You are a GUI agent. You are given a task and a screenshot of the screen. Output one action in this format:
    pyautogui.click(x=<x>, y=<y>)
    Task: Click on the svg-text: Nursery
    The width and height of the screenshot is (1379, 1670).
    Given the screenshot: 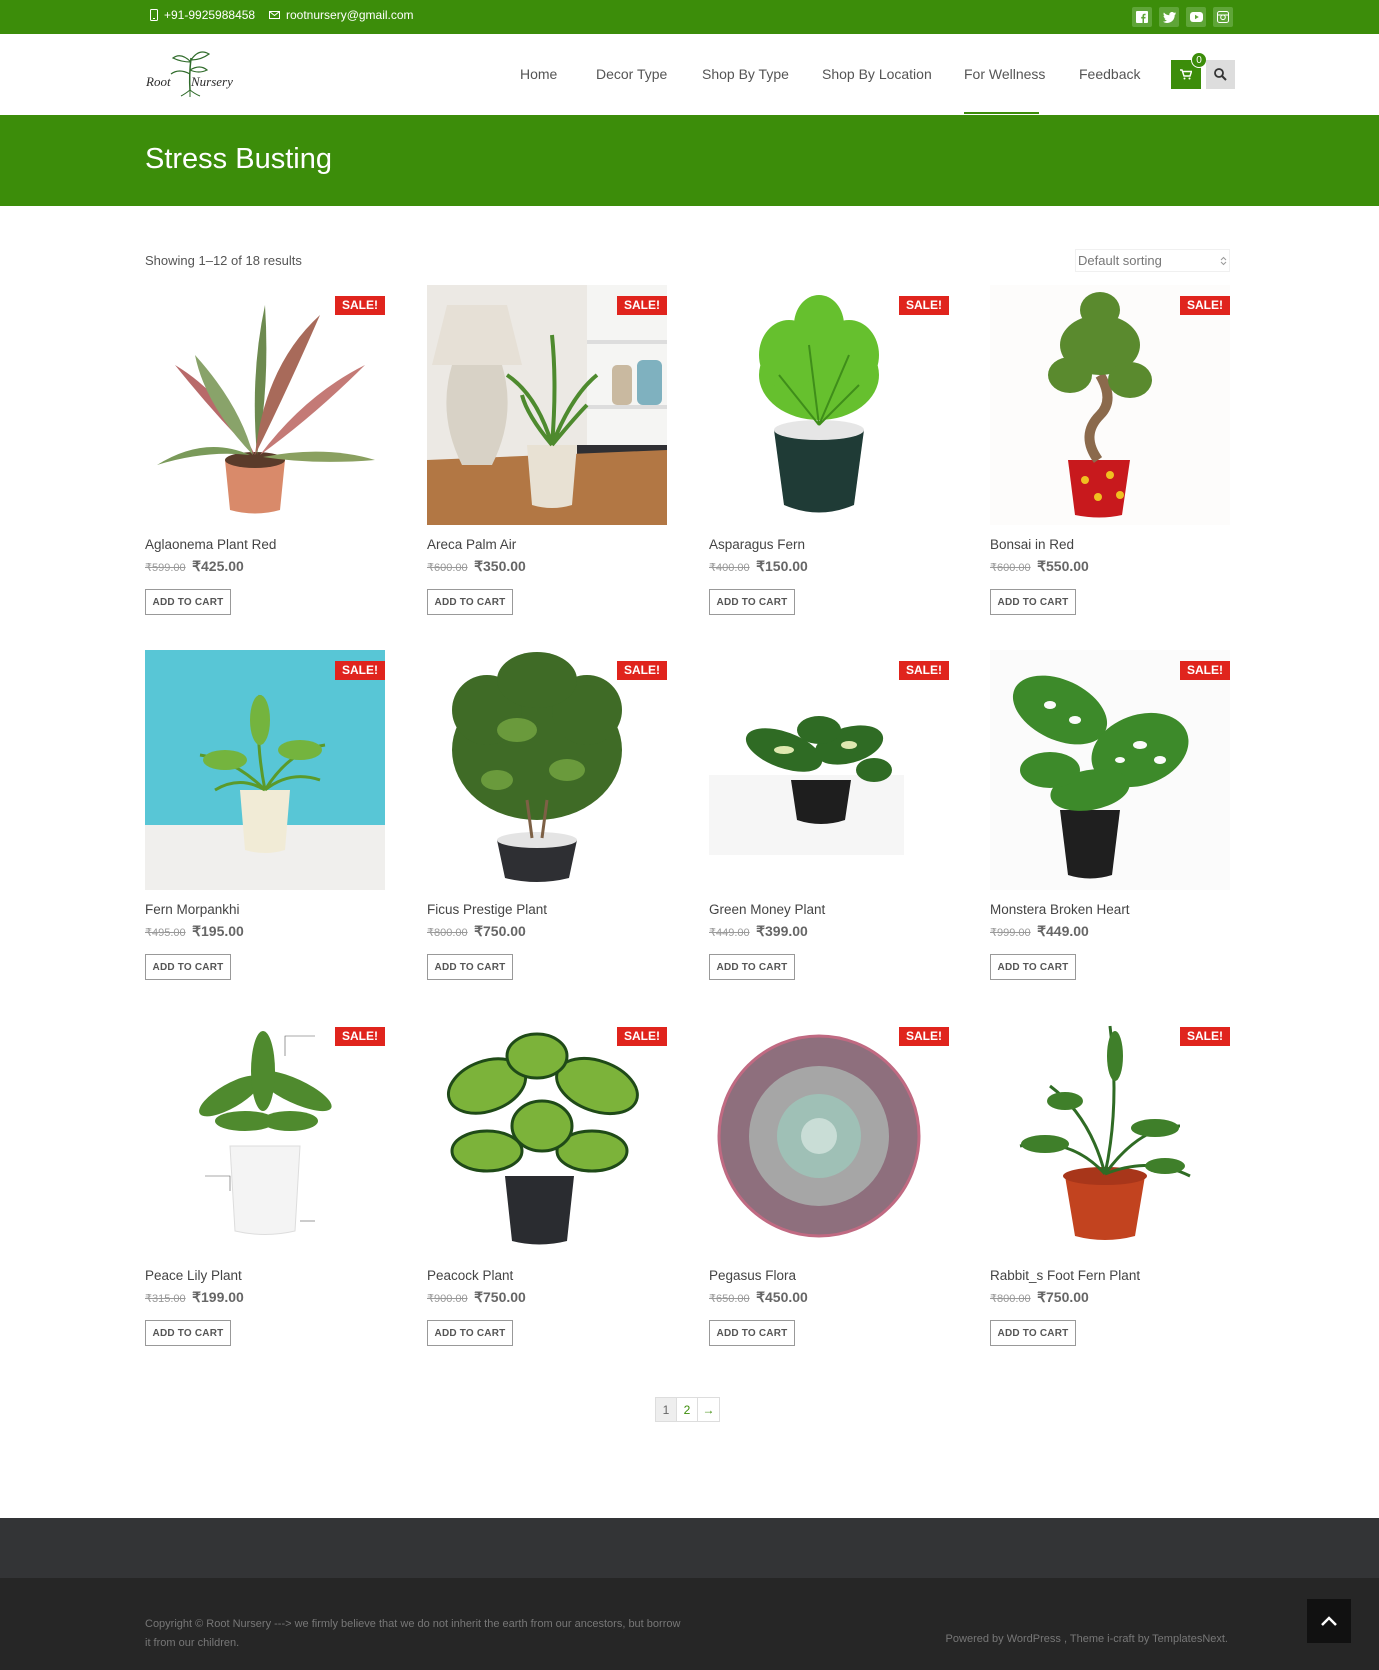 What is the action you would take?
    pyautogui.click(x=211, y=81)
    